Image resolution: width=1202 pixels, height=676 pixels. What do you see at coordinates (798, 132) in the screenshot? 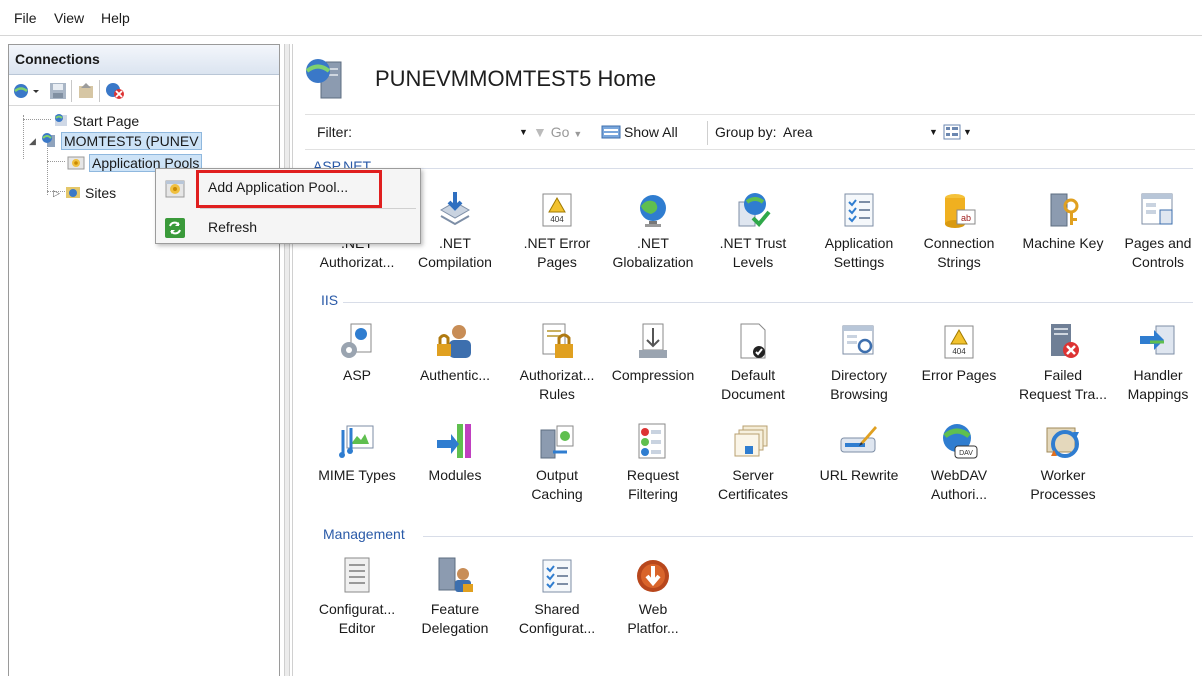
I see `group-by-select: Area` at bounding box center [798, 132].